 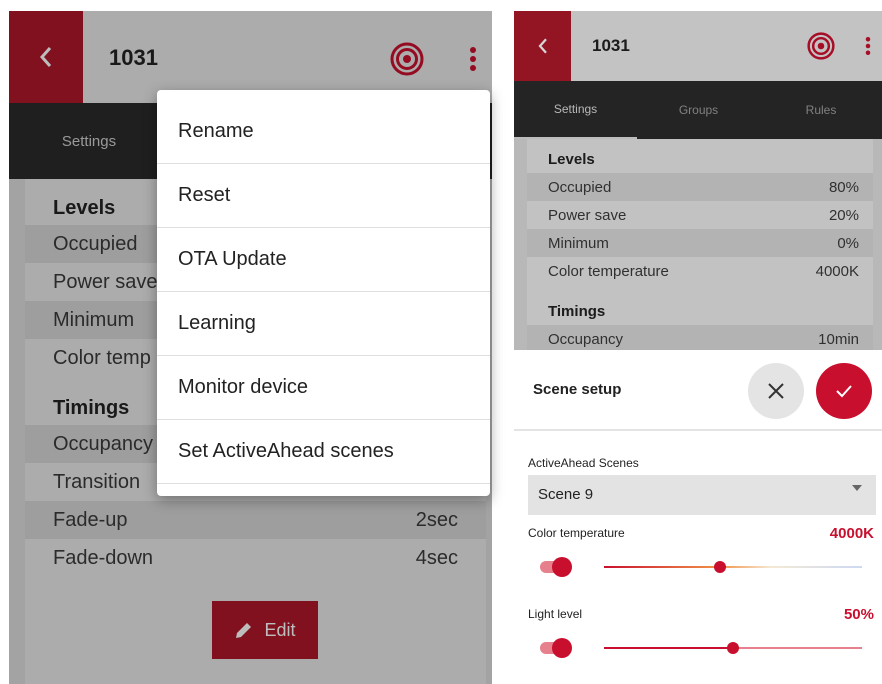 What do you see at coordinates (323, 324) in the screenshot?
I see `menu-item-learning: Learning` at bounding box center [323, 324].